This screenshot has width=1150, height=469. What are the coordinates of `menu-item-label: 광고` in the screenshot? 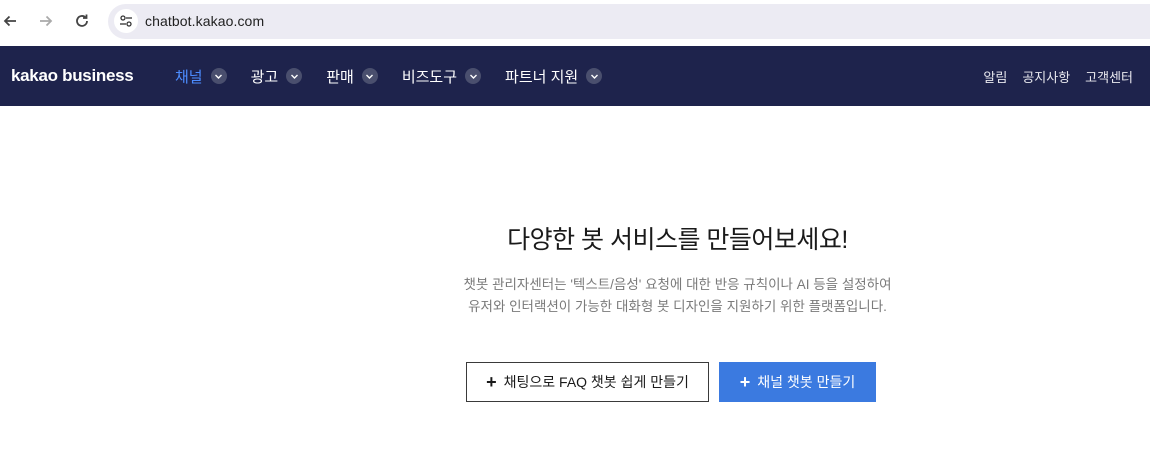 It's located at (264, 77).